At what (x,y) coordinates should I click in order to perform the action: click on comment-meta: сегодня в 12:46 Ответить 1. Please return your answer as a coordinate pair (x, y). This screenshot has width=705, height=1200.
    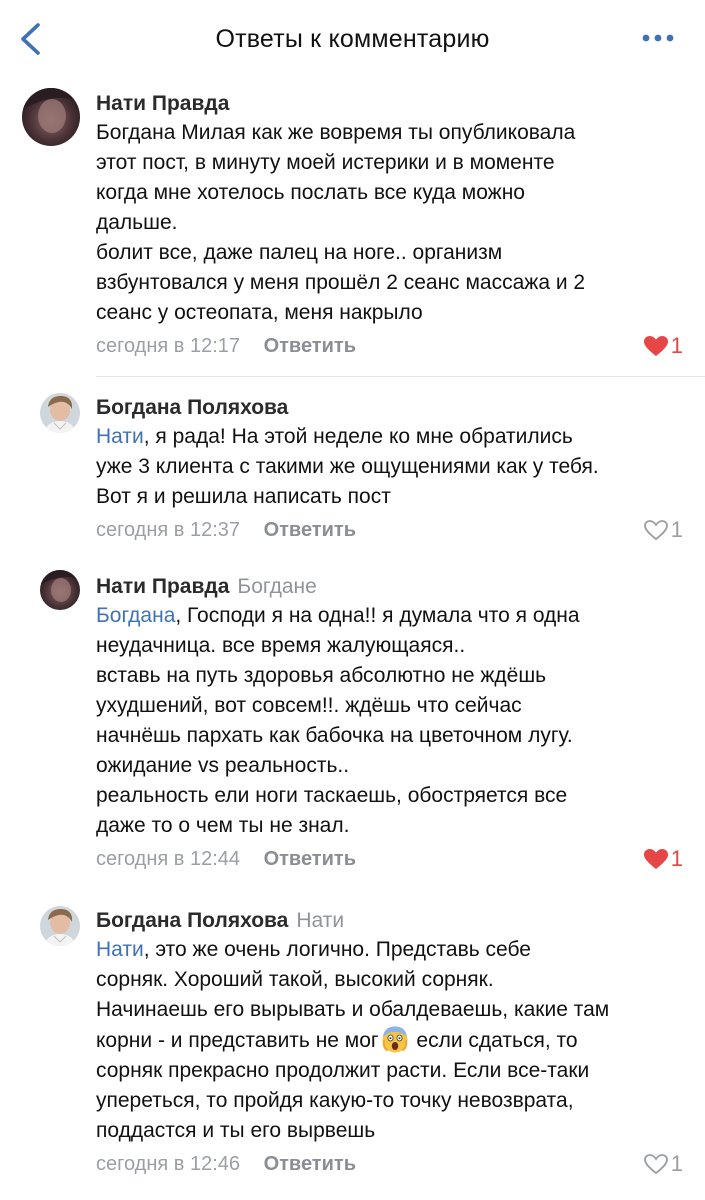
    Looking at the image, I should click on (389, 1164).